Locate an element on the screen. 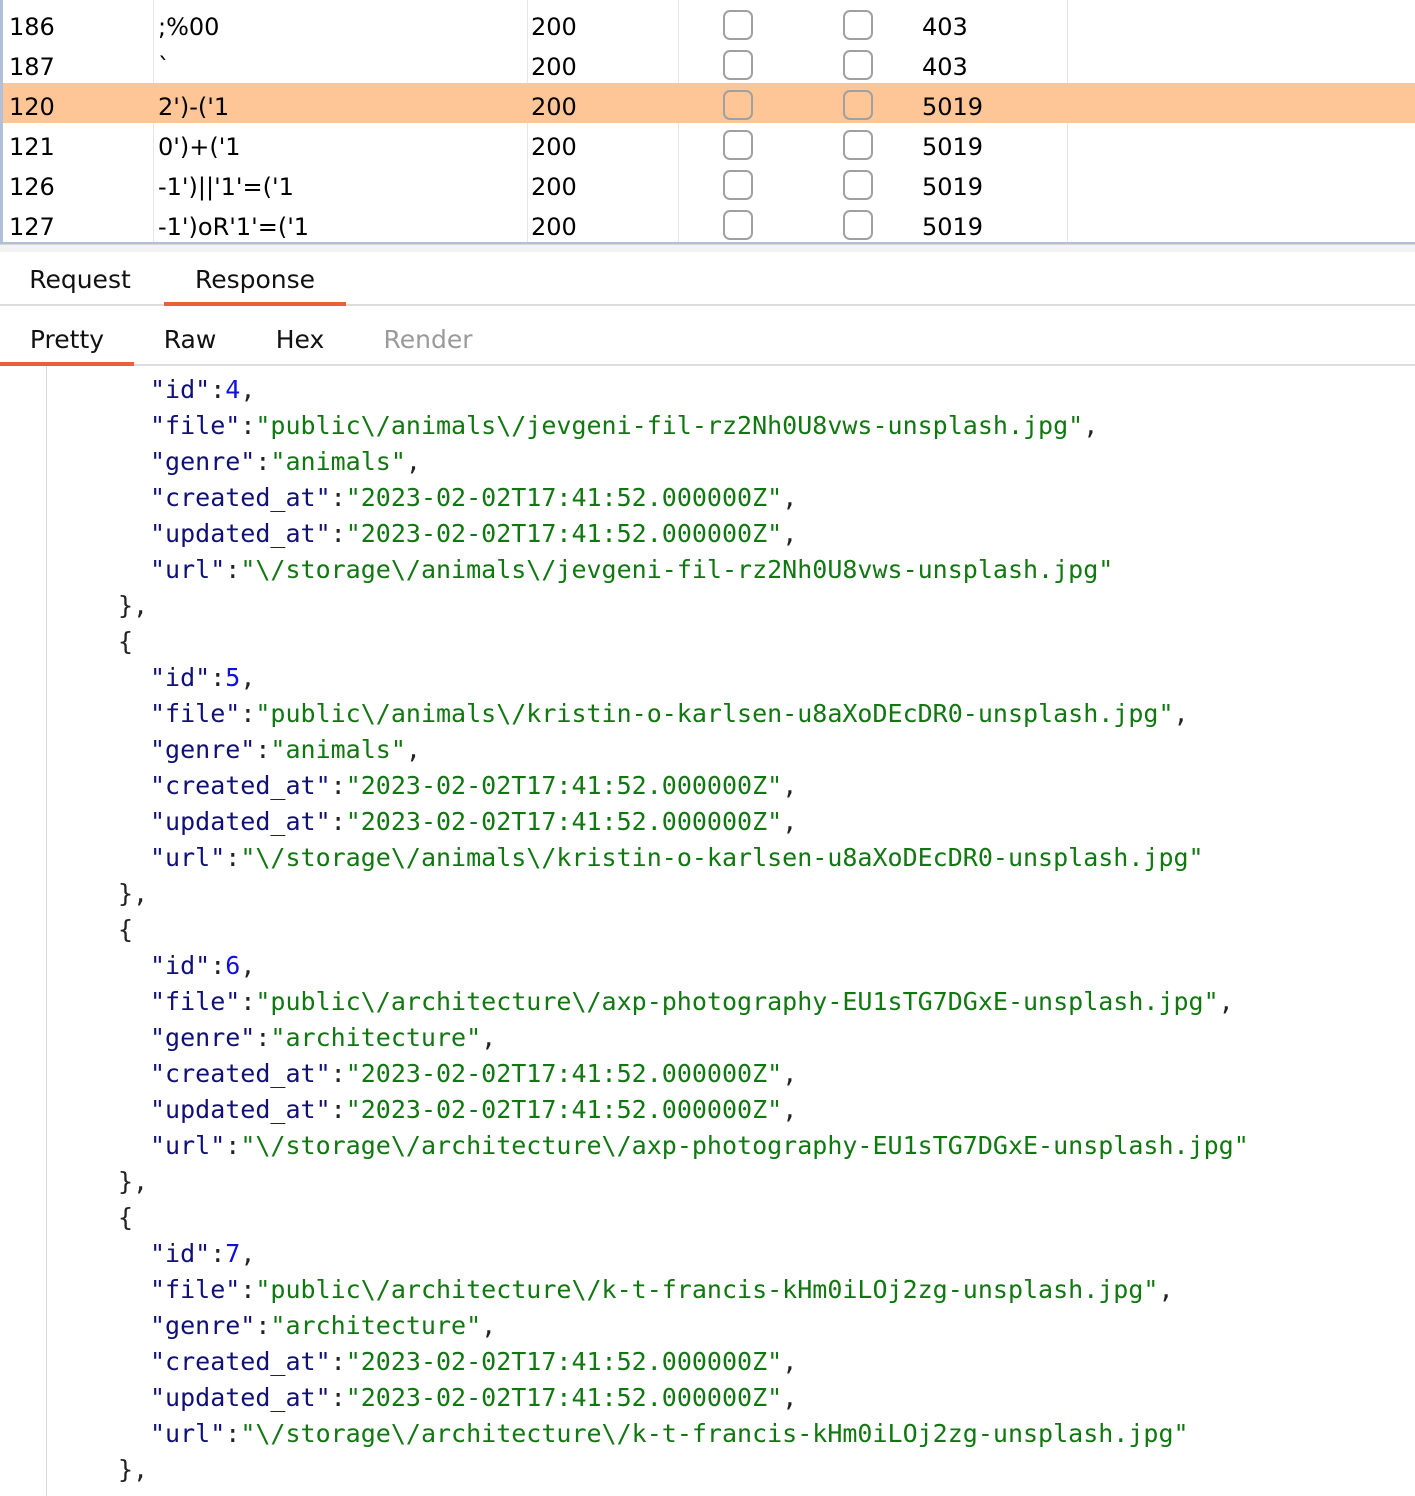  table-row: 121 0')+('1 200 5019 is located at coordinates (709, 143).